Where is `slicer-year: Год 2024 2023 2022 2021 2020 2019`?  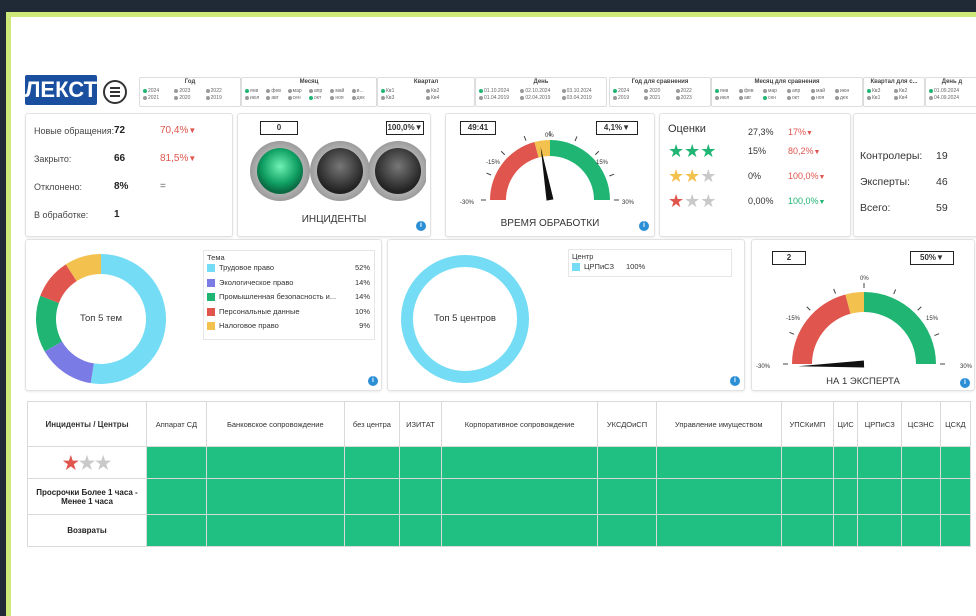
slicer-year: Год 2024 2023 2022 2021 2020 2019 is located at coordinates (190, 92).